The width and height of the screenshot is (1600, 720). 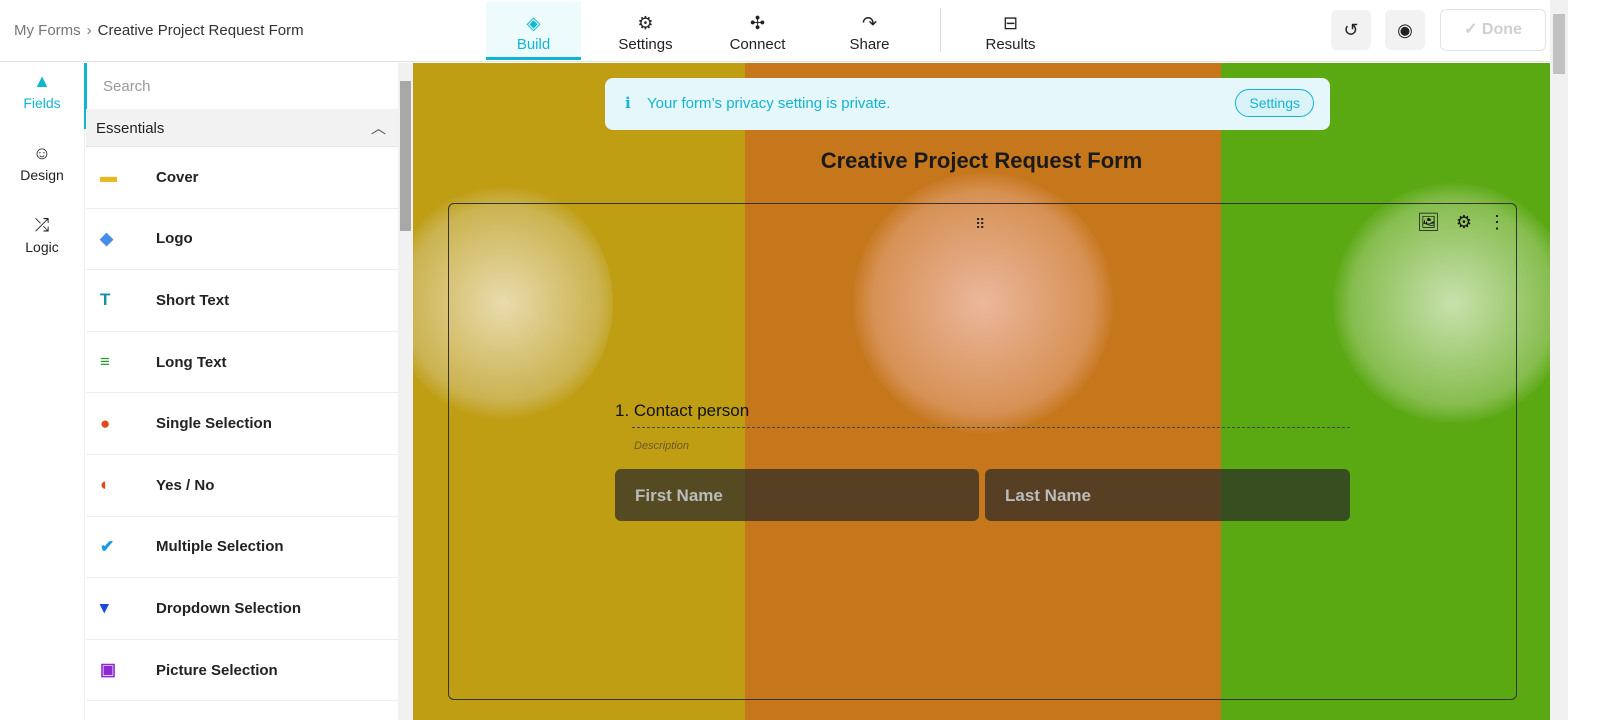 What do you see at coordinates (869, 44) in the screenshot?
I see `tab-label: Share` at bounding box center [869, 44].